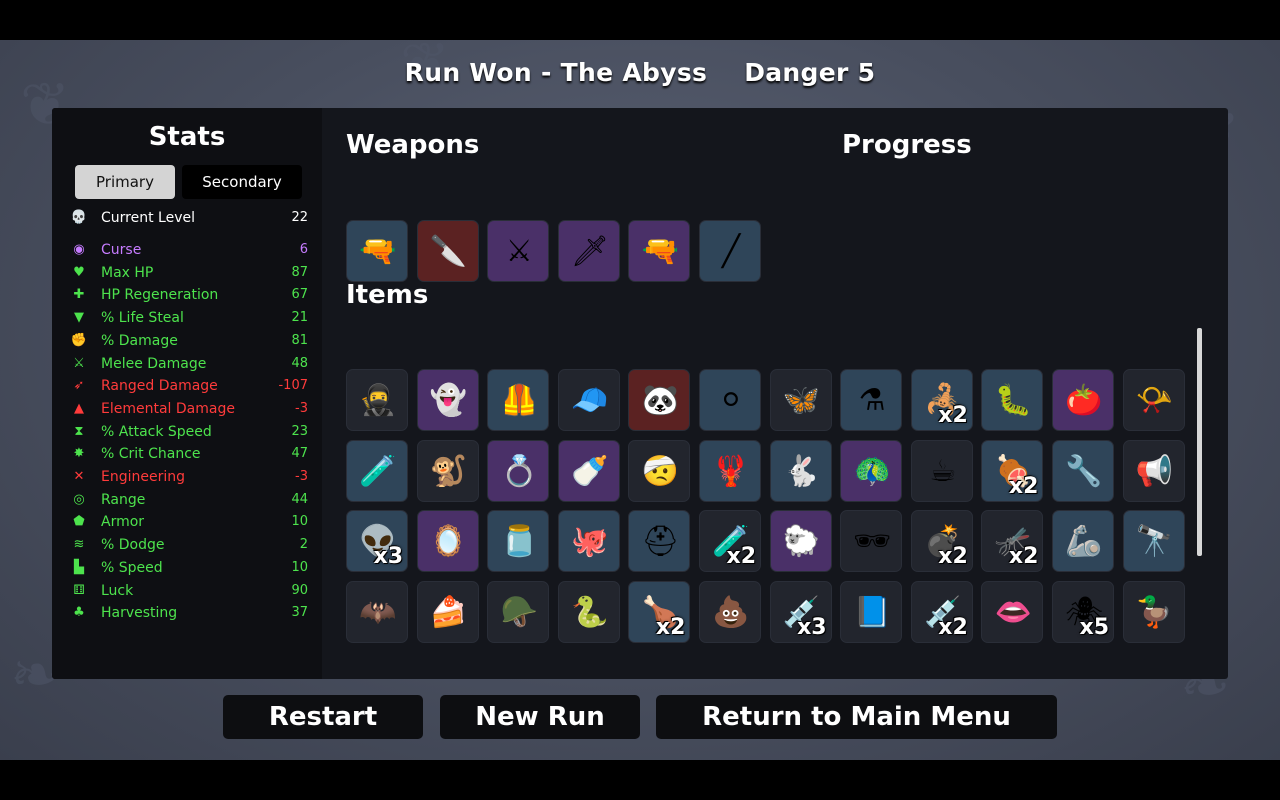 This screenshot has height=800, width=1280. Describe the element at coordinates (856, 717) in the screenshot. I see `return-main-menu-button: Return to Main Menu` at that location.